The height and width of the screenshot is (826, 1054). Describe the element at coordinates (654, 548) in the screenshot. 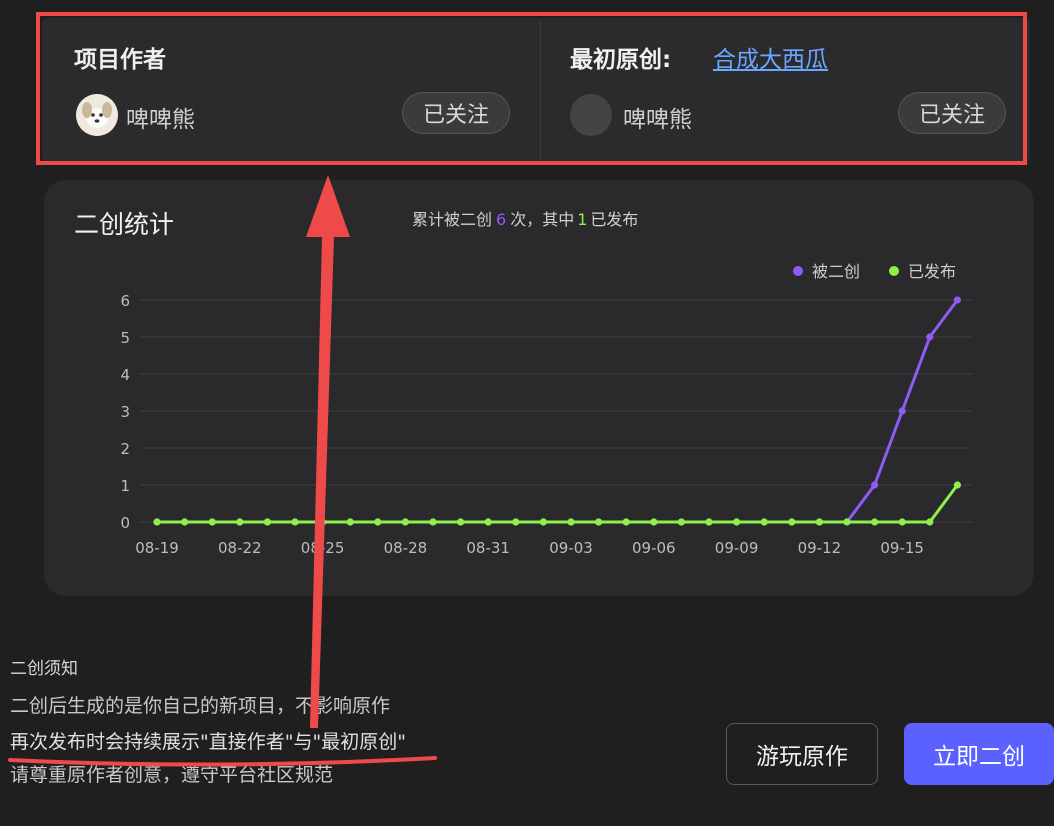

I see `x-tick-label: 09-06` at that location.